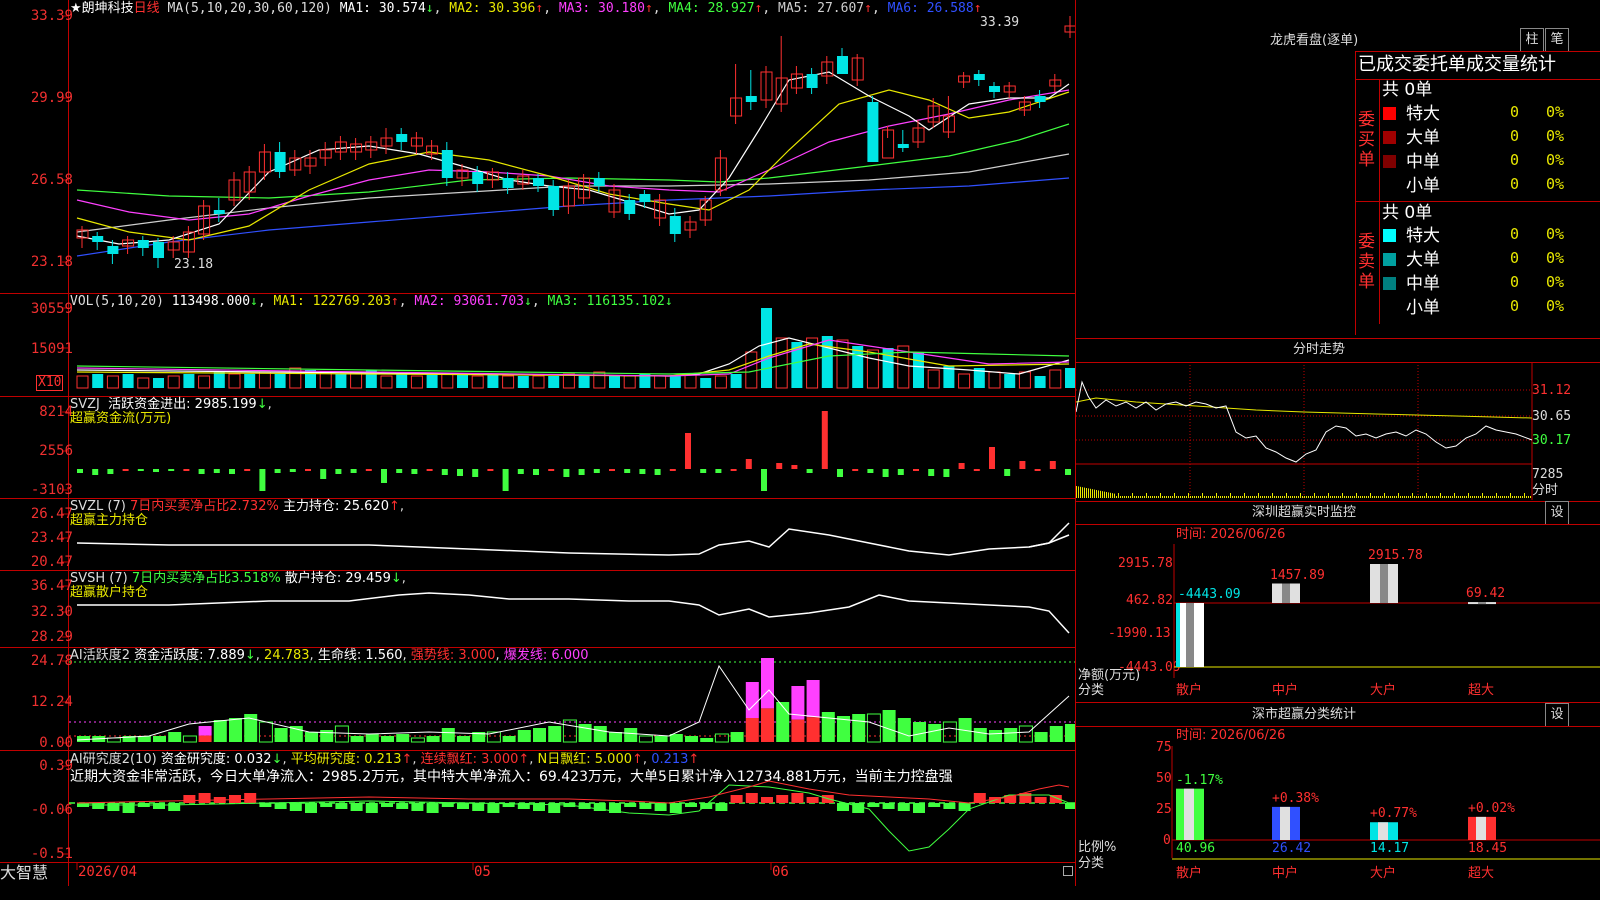 Image resolution: width=1600 pixels, height=900 pixels. Describe the element at coordinates (1557, 40) in the screenshot. I see `tick-mode-button: 笔` at that location.